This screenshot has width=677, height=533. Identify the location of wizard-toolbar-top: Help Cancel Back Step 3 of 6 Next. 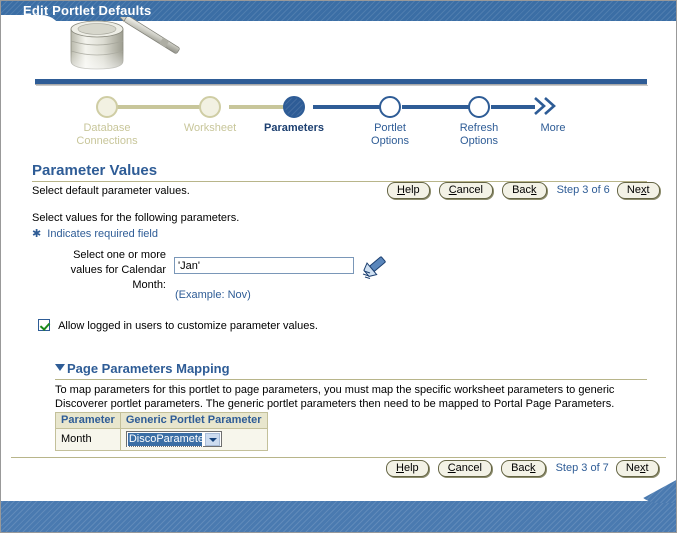
(520, 190).